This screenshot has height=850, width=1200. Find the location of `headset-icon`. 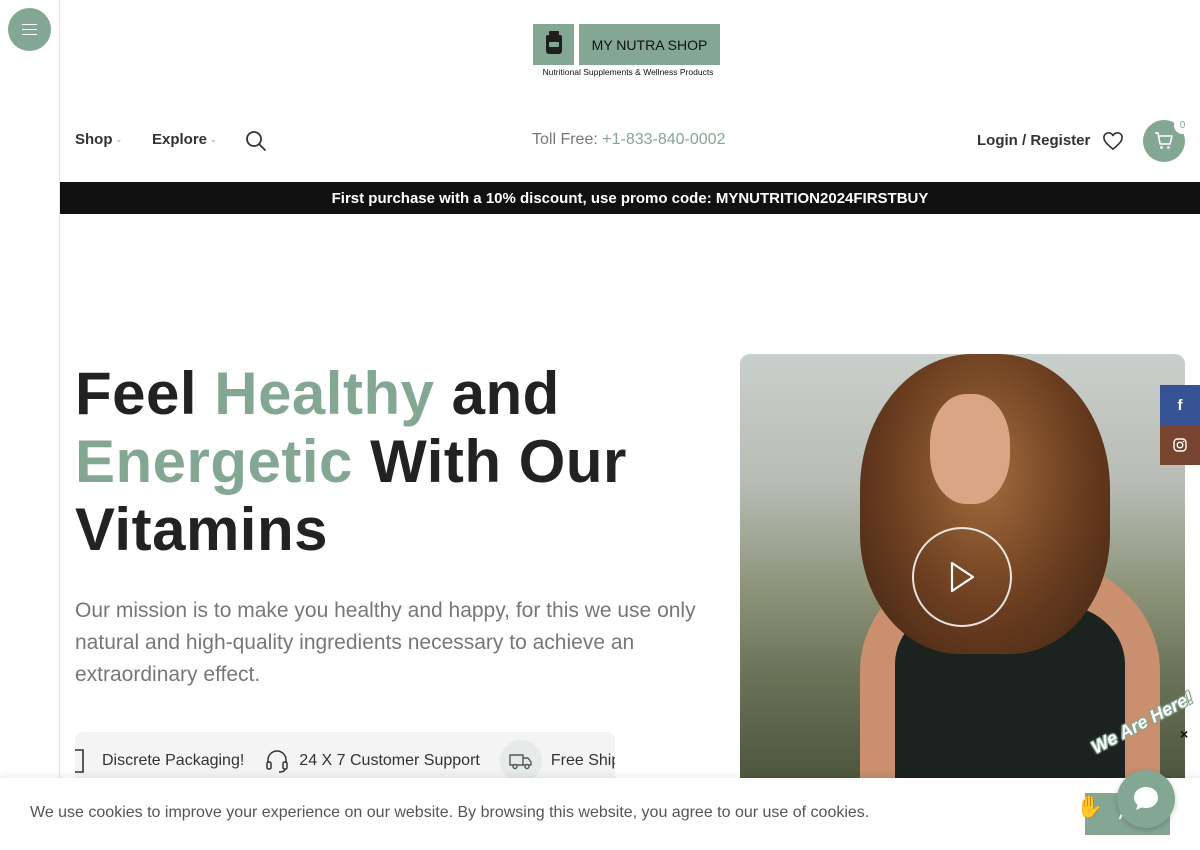

headset-icon is located at coordinates (277, 761).